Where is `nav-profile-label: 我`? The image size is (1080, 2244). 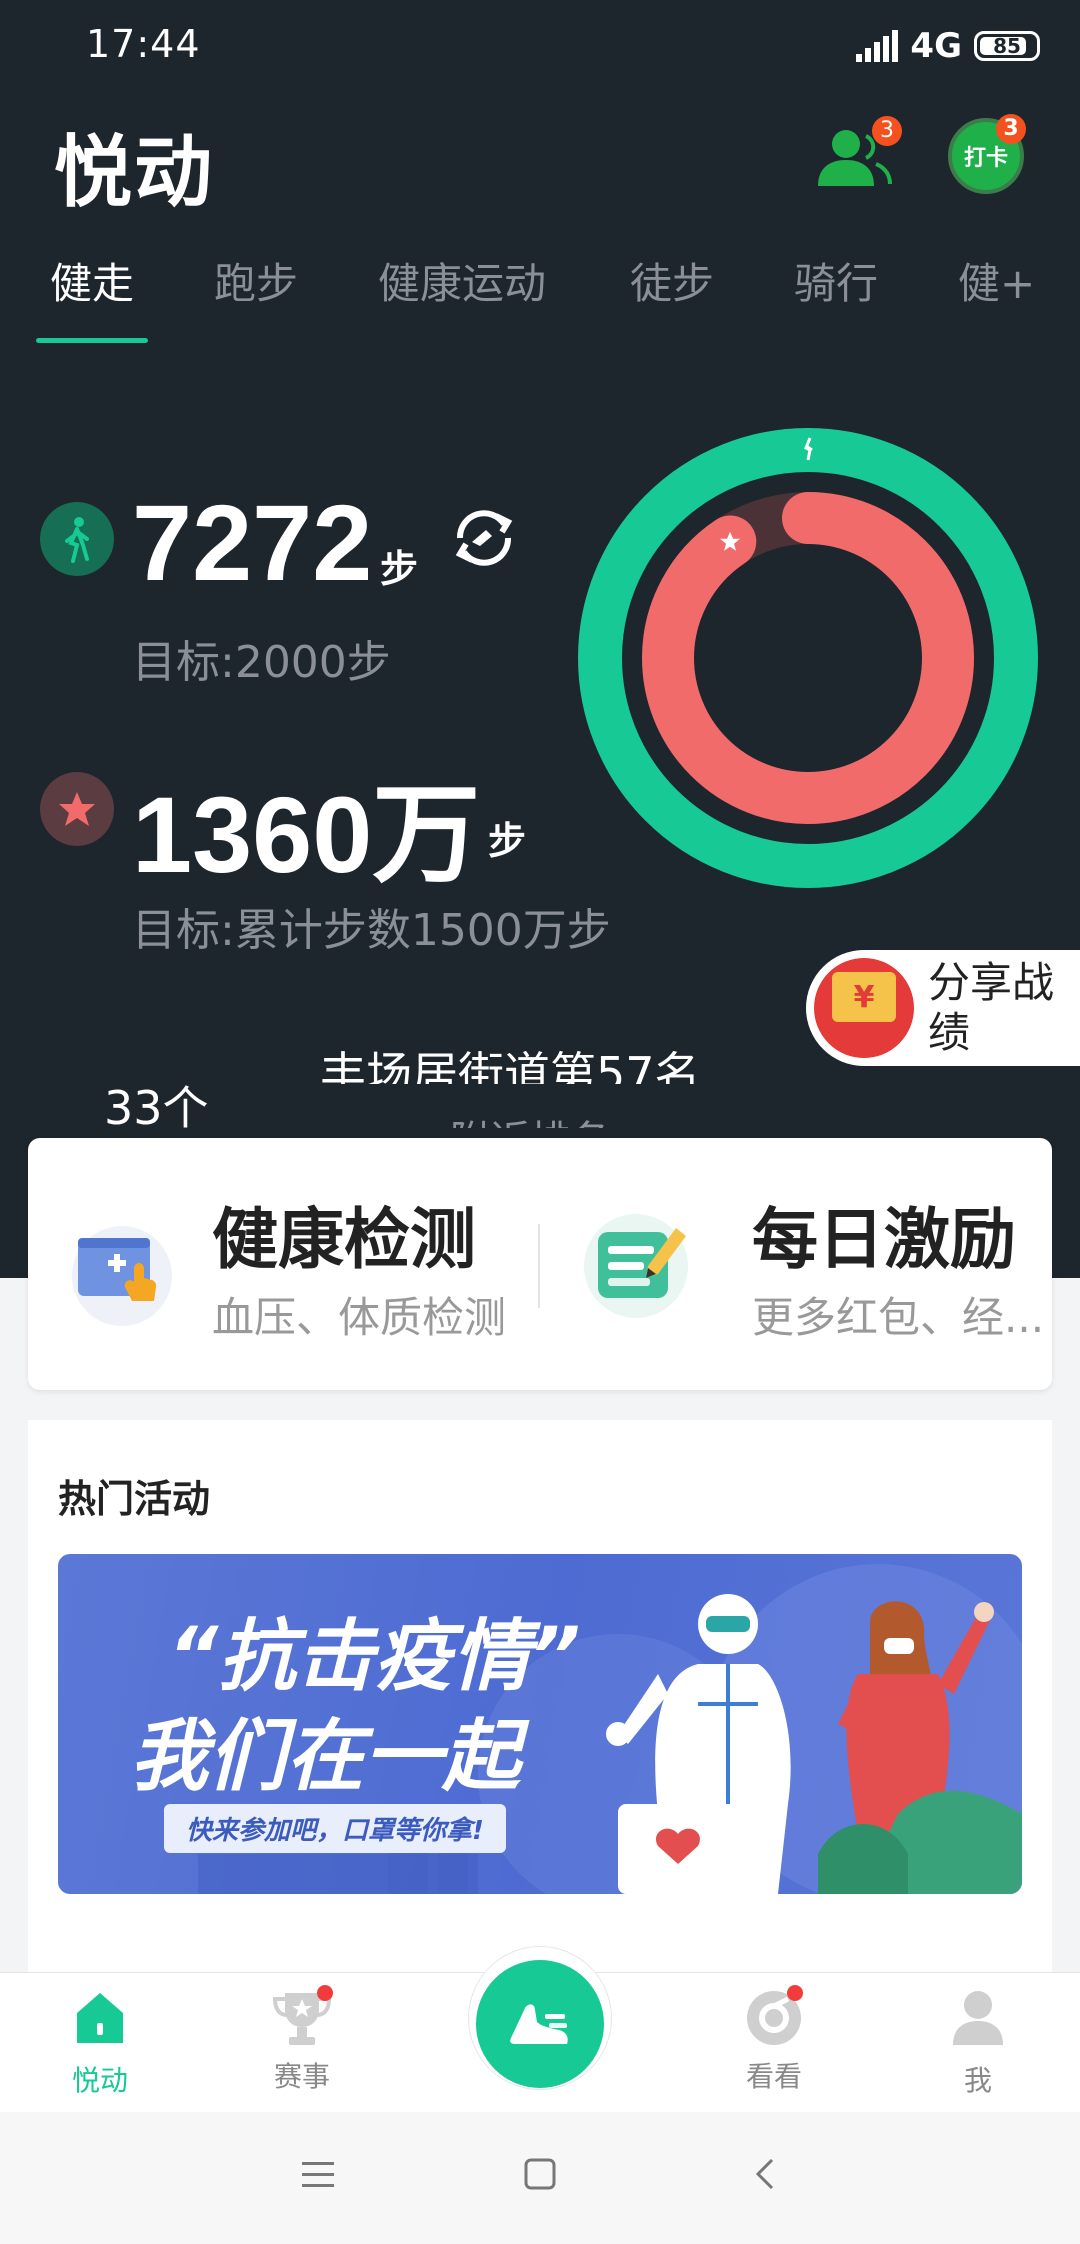
nav-profile-label: 我 is located at coordinates (977, 2080).